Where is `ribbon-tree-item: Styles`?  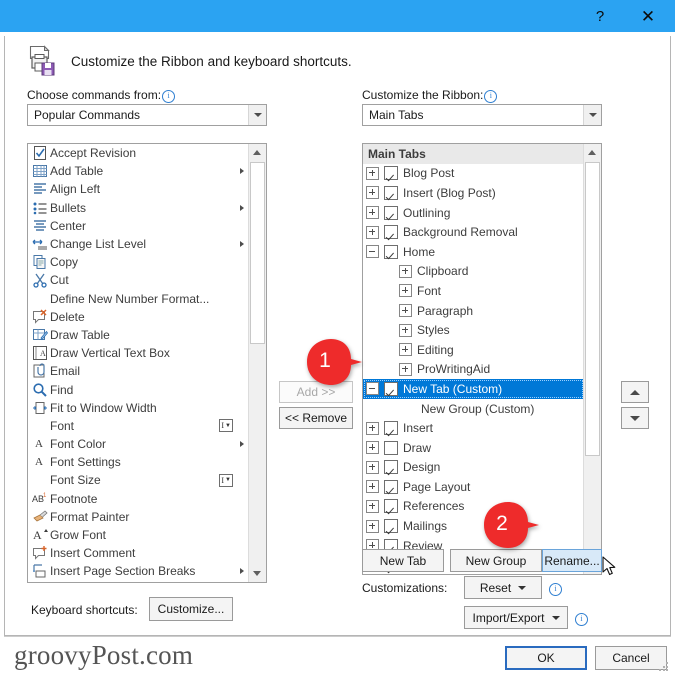 ribbon-tree-item: Styles is located at coordinates (473, 330).